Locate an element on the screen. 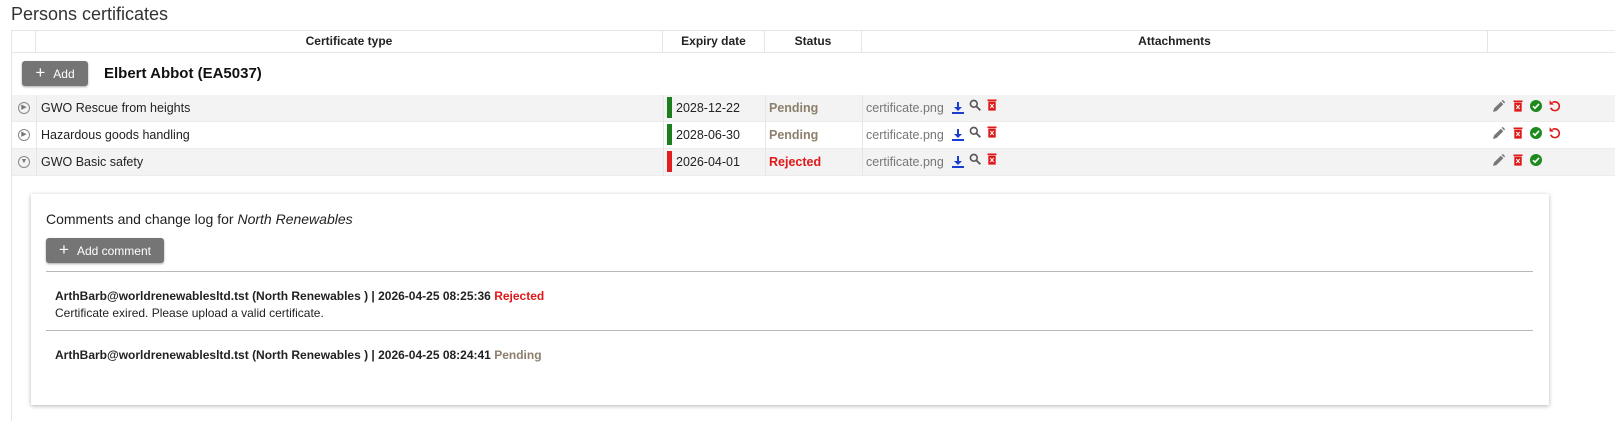 The width and height of the screenshot is (1615, 421). log-entry-status: Pending is located at coordinates (518, 355).